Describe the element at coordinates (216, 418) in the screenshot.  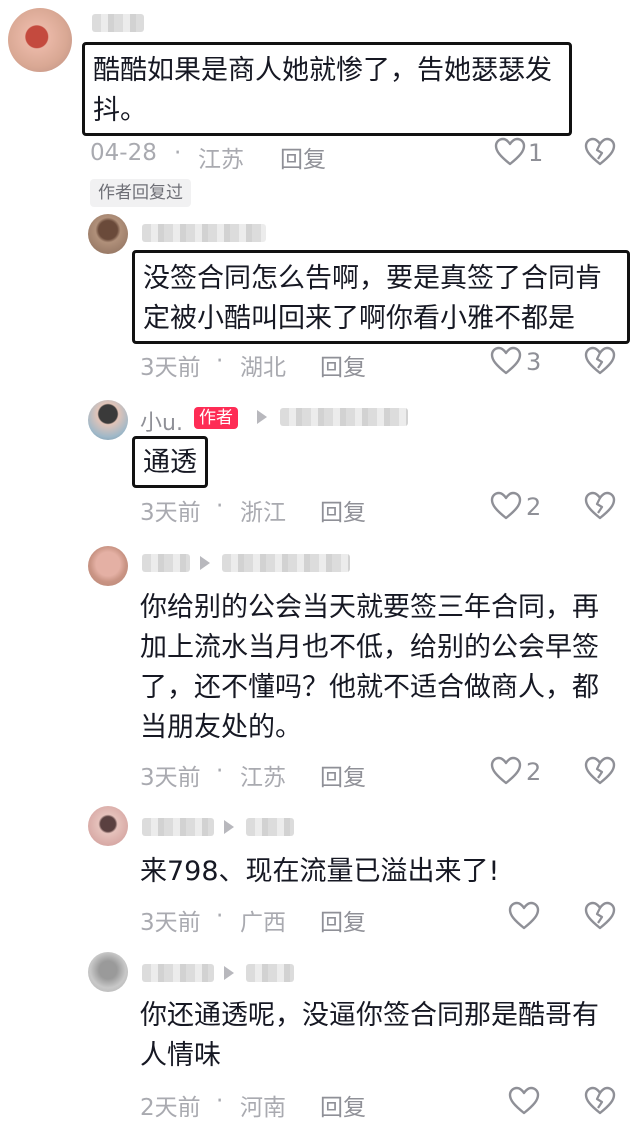
I see `author-badge: 作者` at that location.